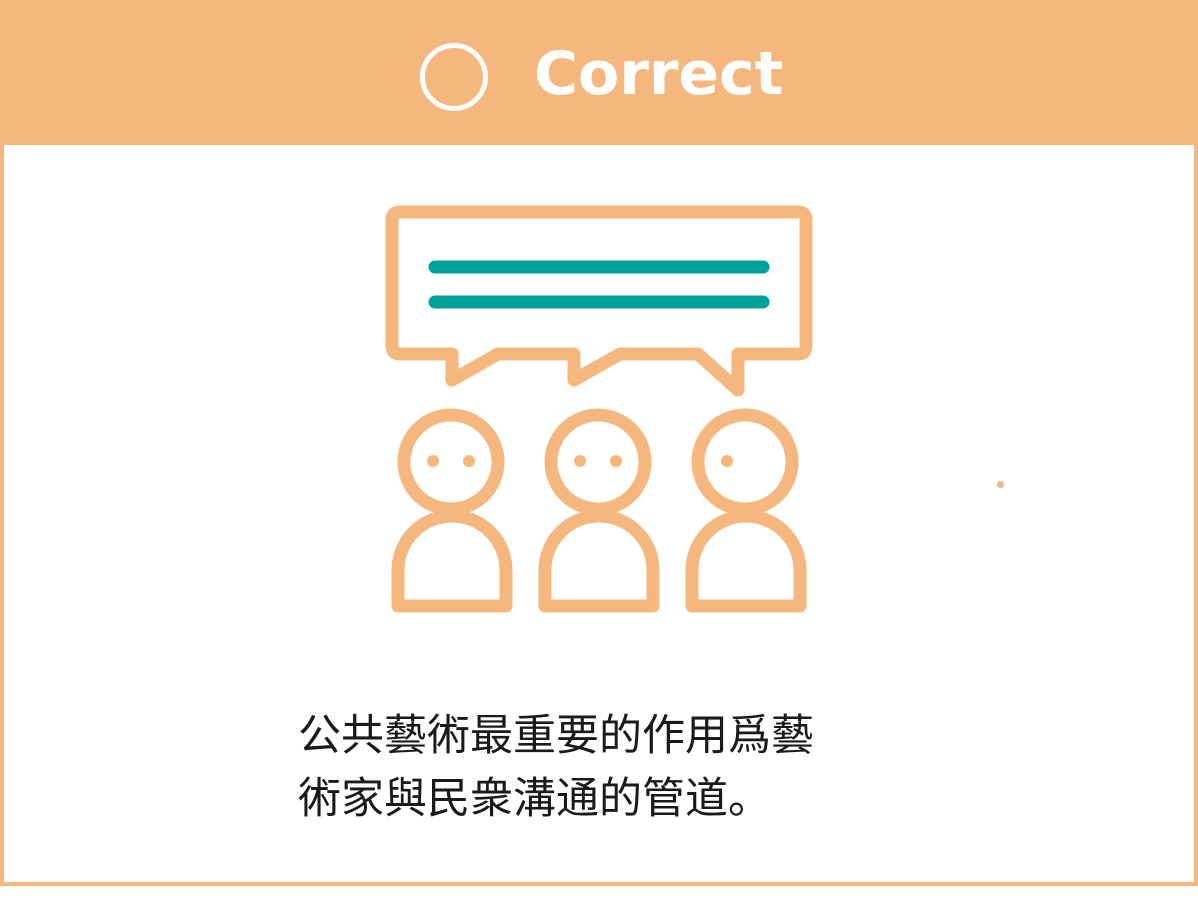  What do you see at coordinates (1000, 484) in the screenshot?
I see `decorative-dot` at bounding box center [1000, 484].